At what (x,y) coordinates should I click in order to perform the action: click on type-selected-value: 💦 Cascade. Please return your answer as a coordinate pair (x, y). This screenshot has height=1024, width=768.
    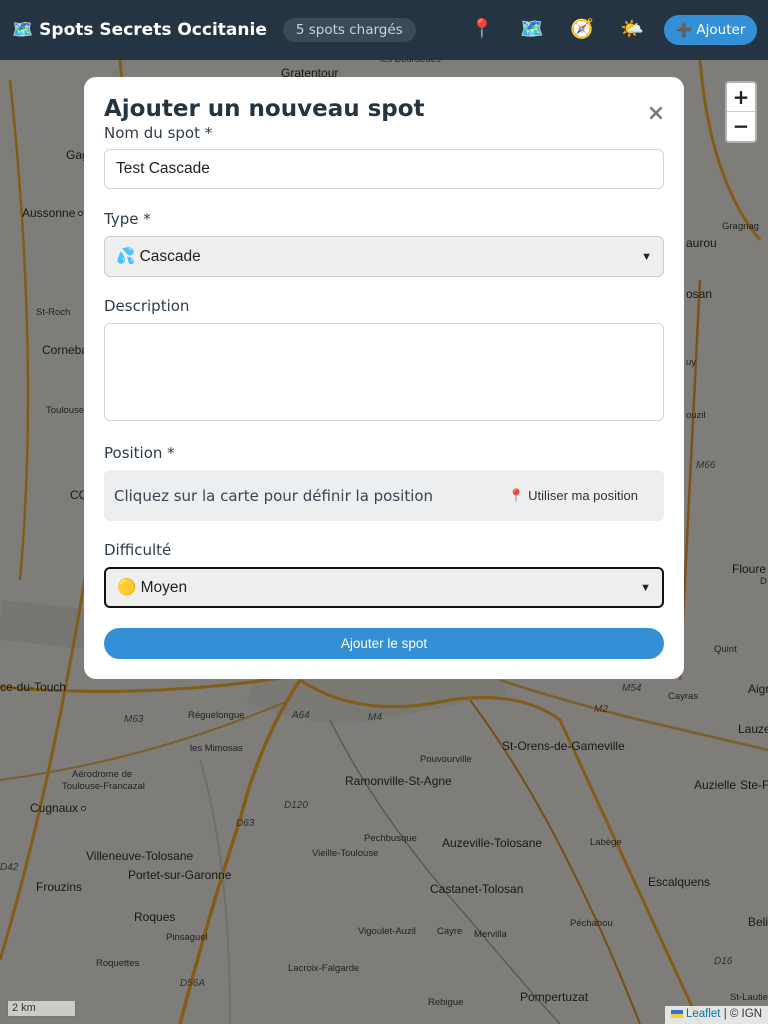
    Looking at the image, I should click on (158, 256).